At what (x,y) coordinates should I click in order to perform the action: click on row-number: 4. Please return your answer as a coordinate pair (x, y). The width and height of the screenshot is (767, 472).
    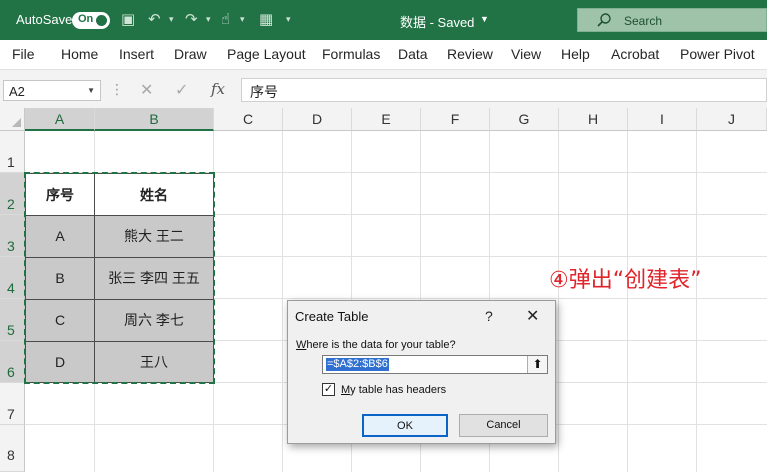
    Looking at the image, I should click on (11, 288).